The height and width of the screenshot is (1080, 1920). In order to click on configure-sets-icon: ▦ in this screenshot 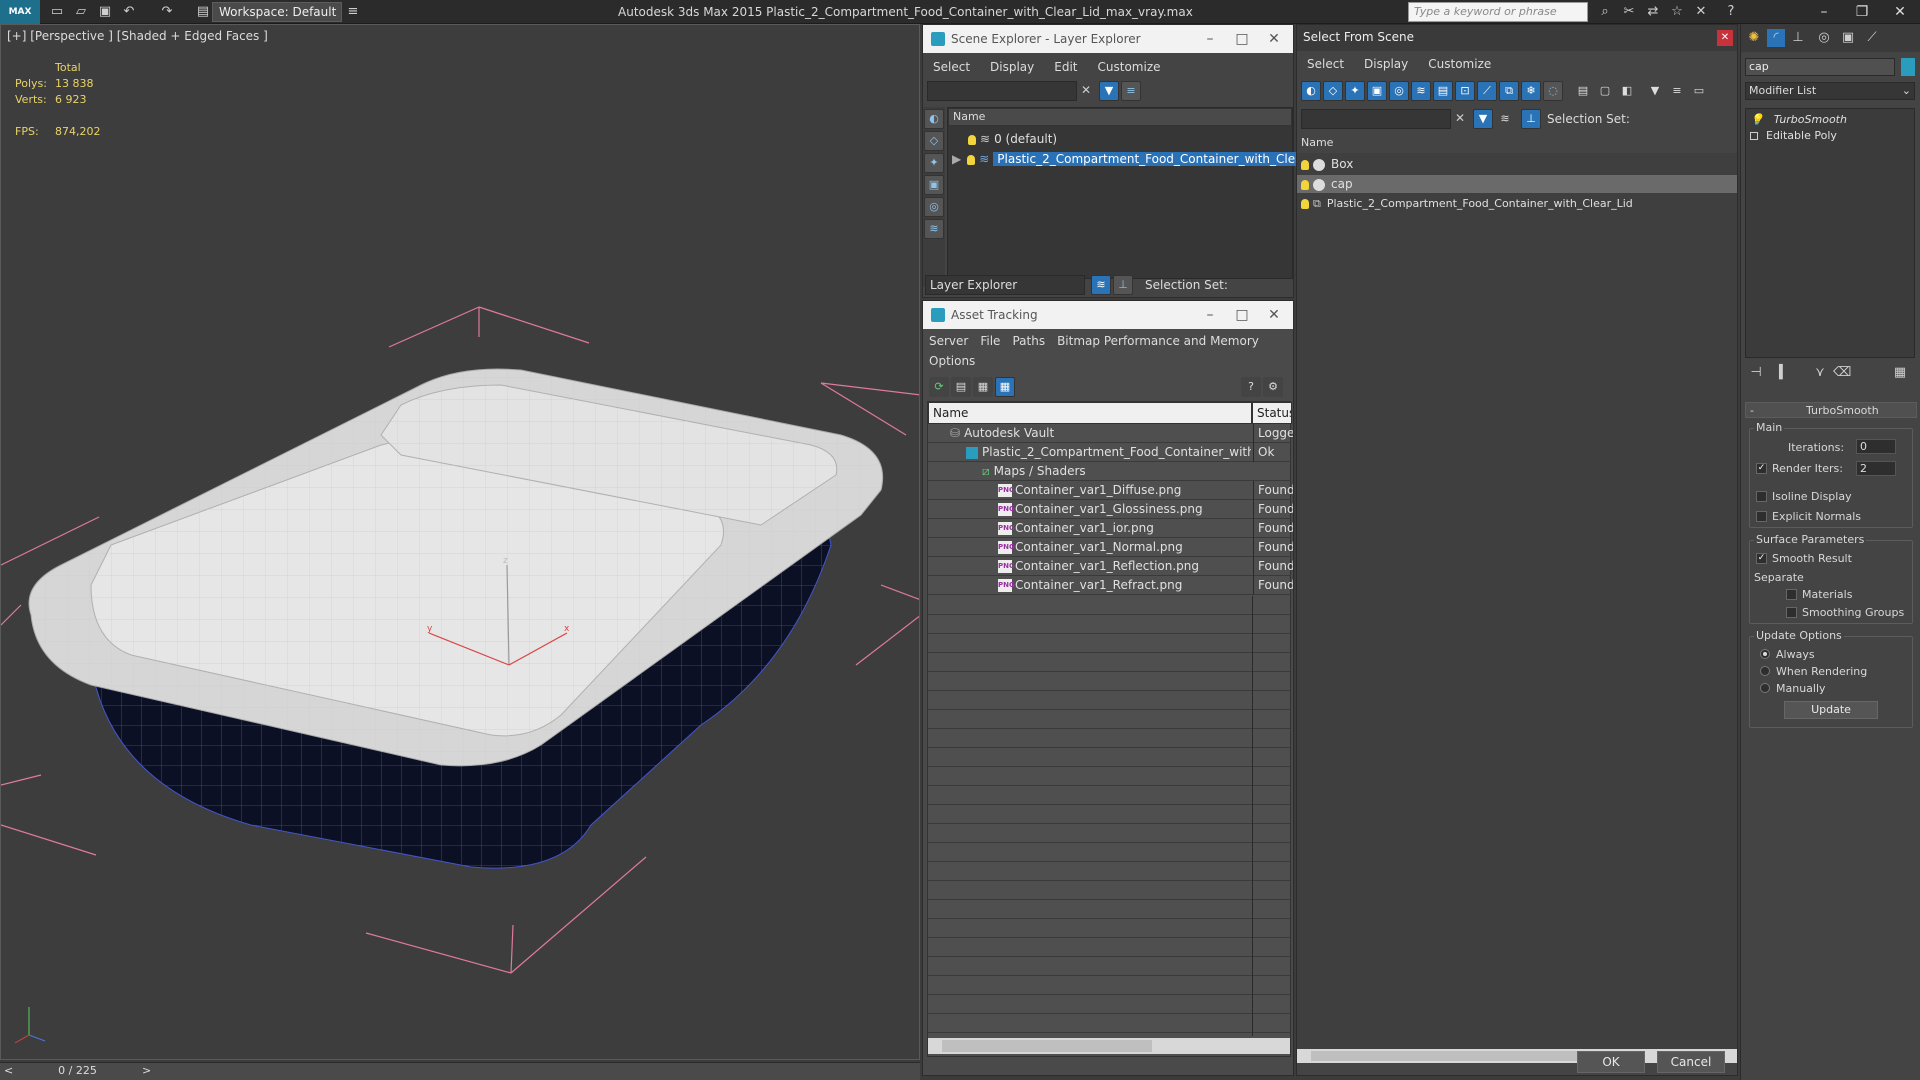, I will do `click(1900, 373)`.